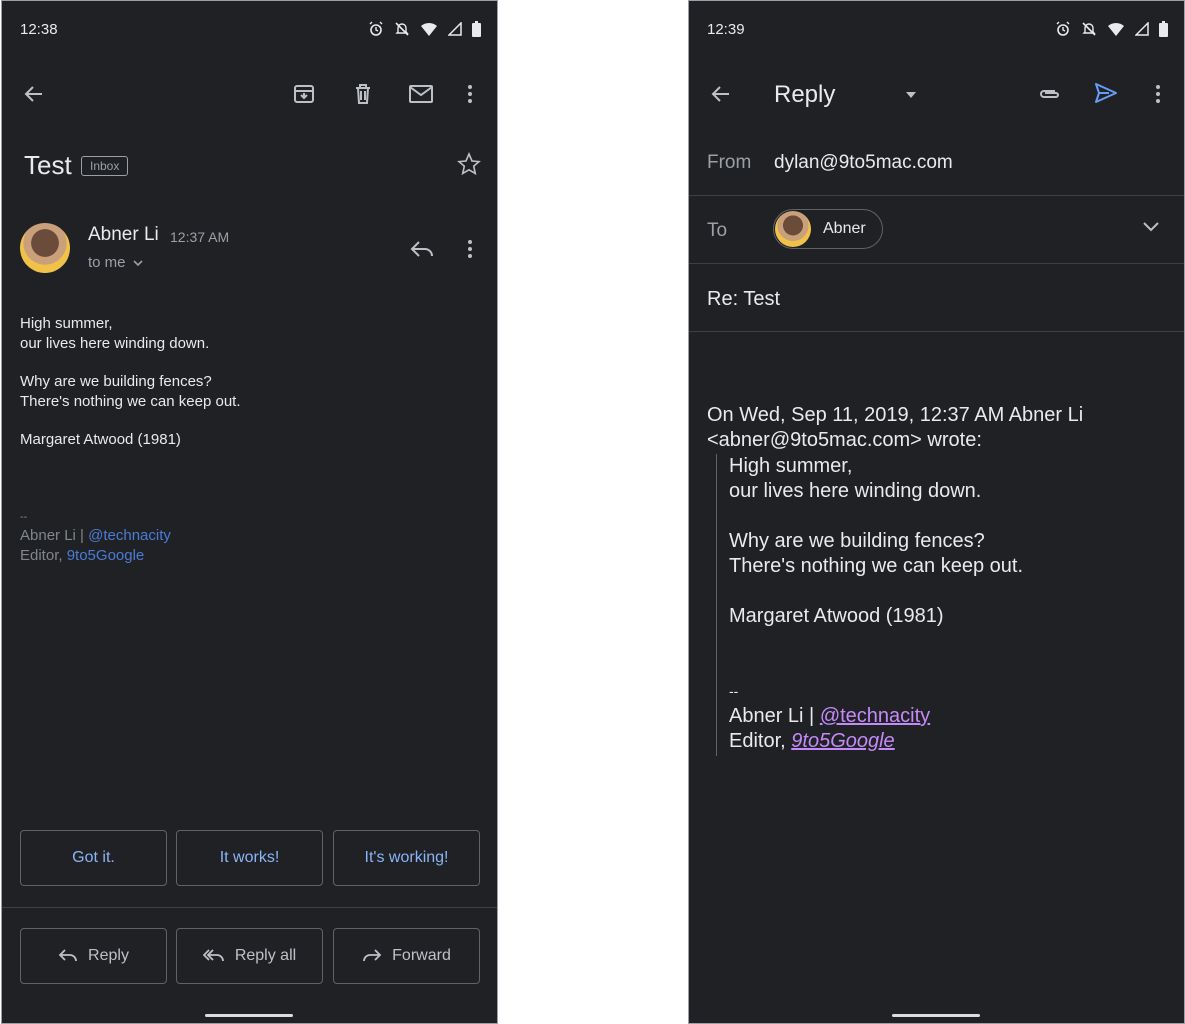  I want to click on star-icon, so click(469, 164).